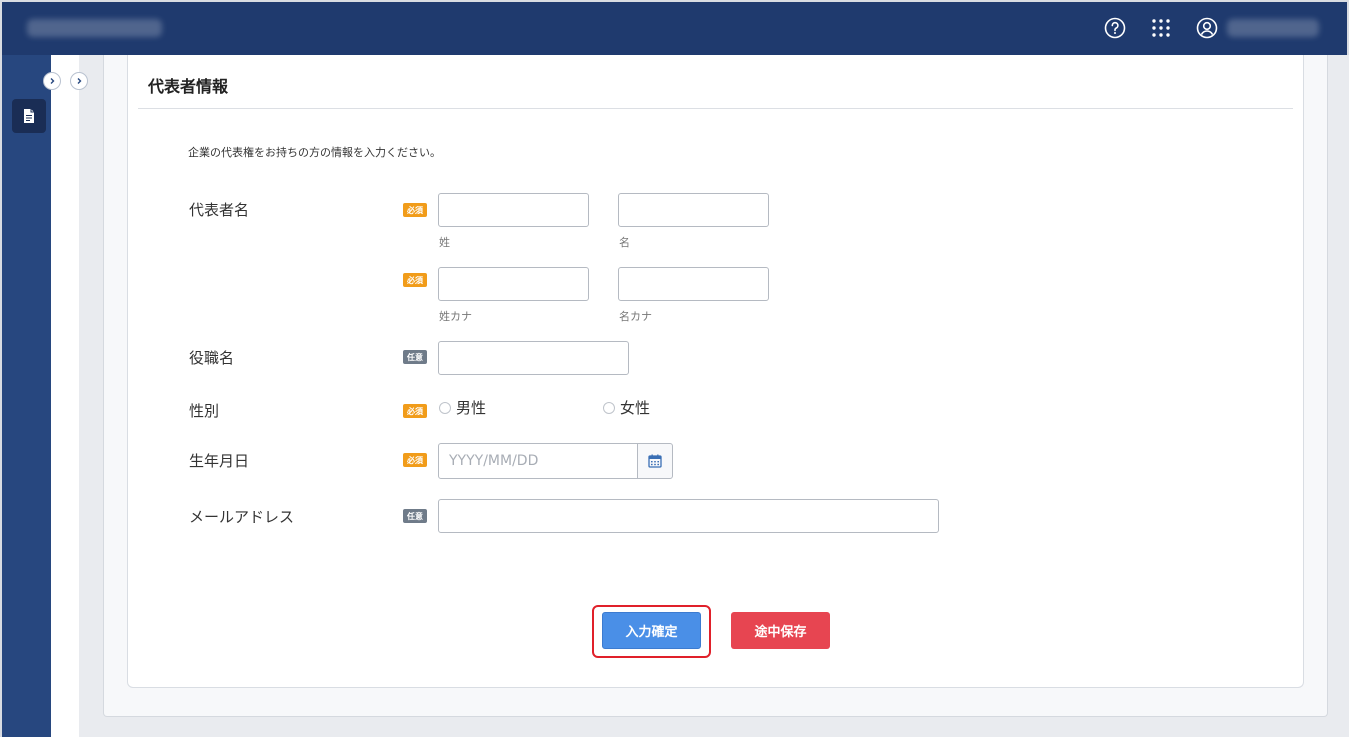 Image resolution: width=1349 pixels, height=737 pixels. Describe the element at coordinates (204, 411) in the screenshot. I see `gender-label: 性別` at that location.